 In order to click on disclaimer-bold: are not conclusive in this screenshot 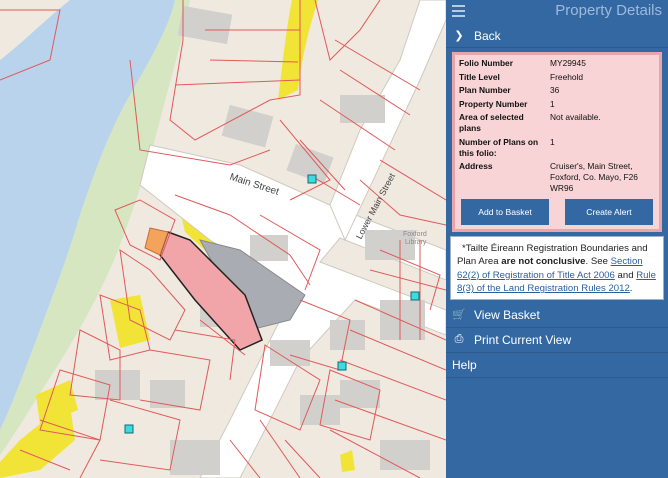, I will do `click(543, 262)`.